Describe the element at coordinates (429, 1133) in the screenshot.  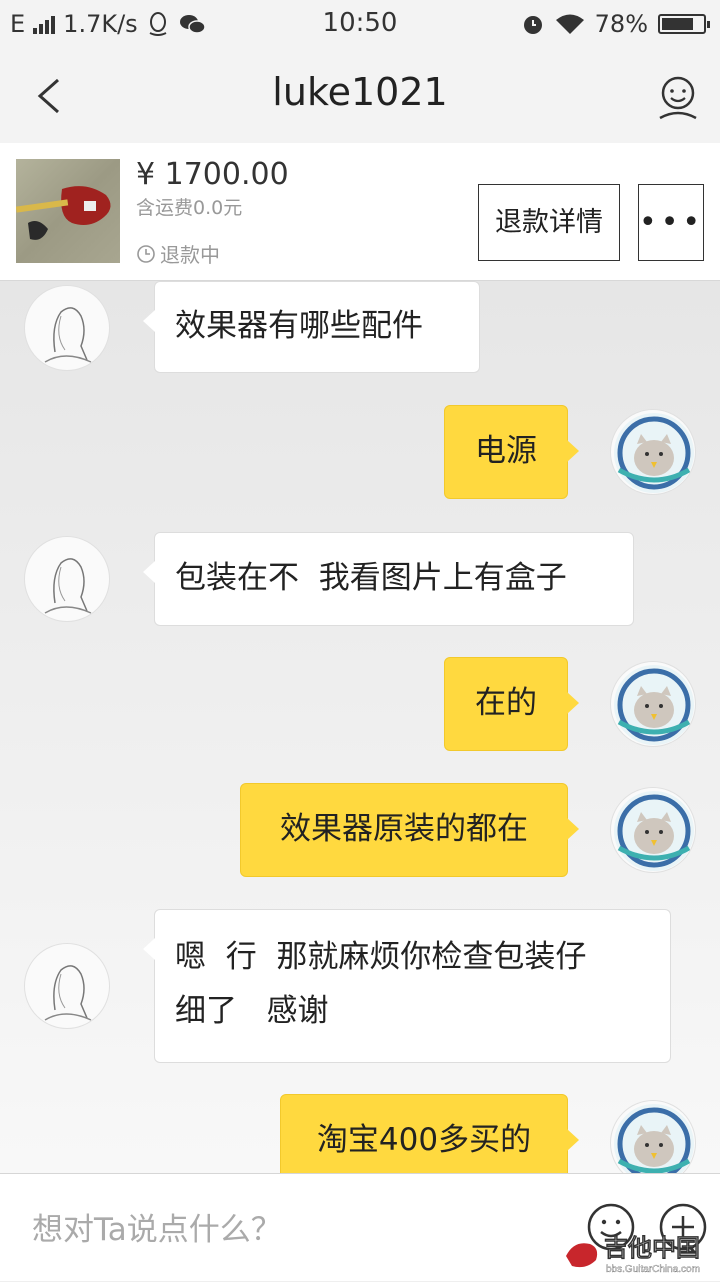
I see `message-bubble-outgoing: 淘宝400多买的` at that location.